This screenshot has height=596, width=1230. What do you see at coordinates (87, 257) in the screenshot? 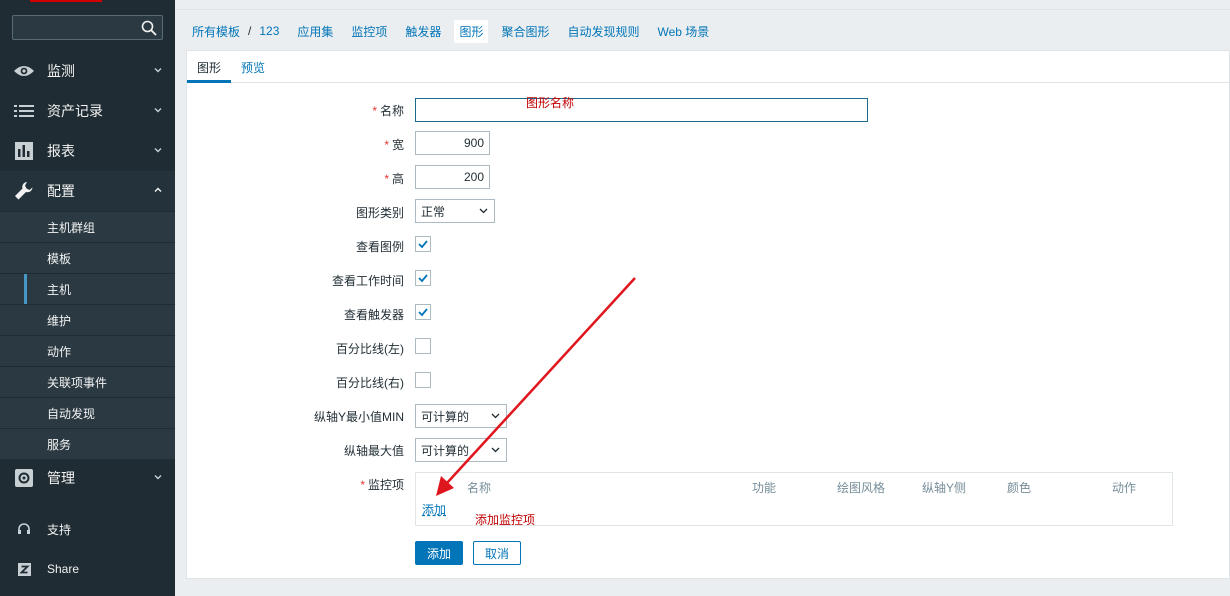
I see `submenu-templates: 模板` at bounding box center [87, 257].